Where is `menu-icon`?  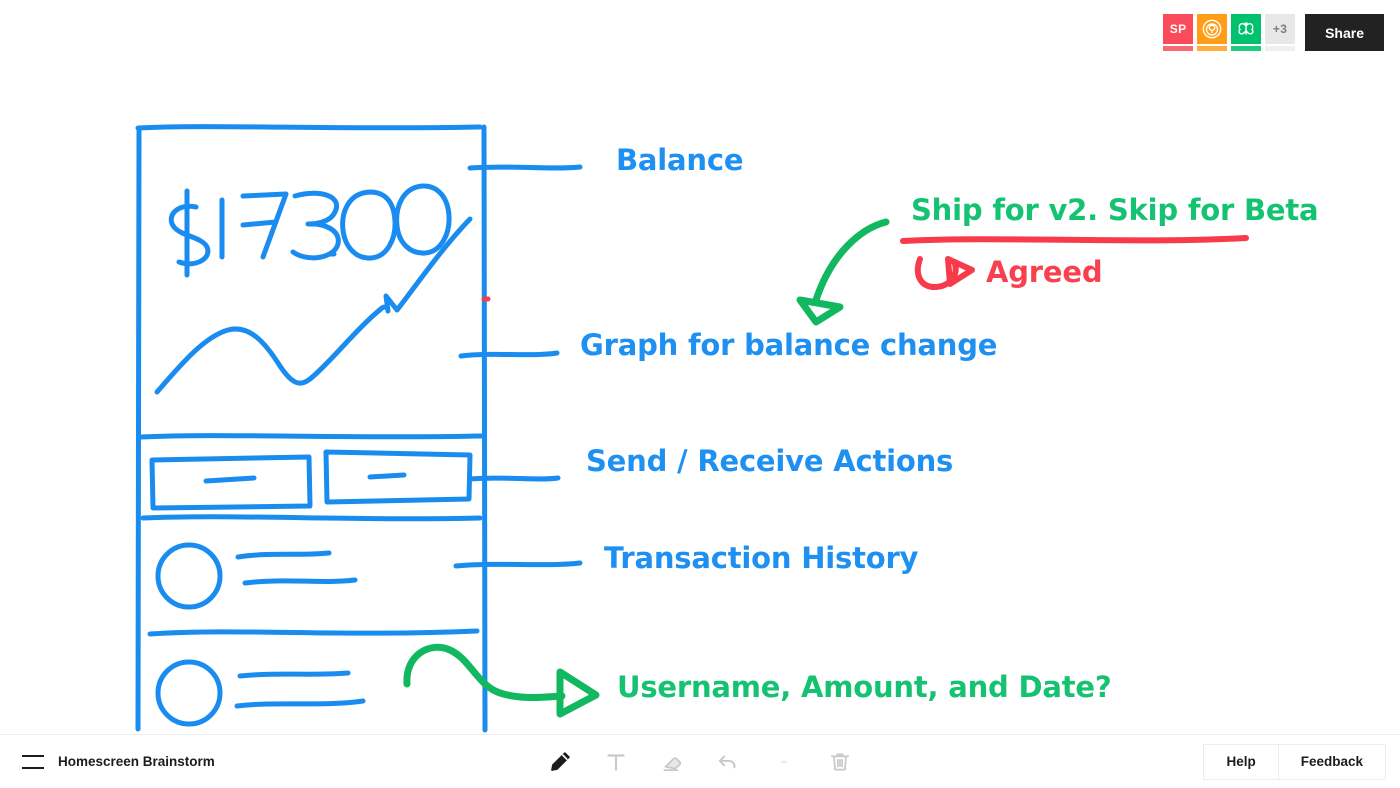
menu-icon is located at coordinates (33, 761).